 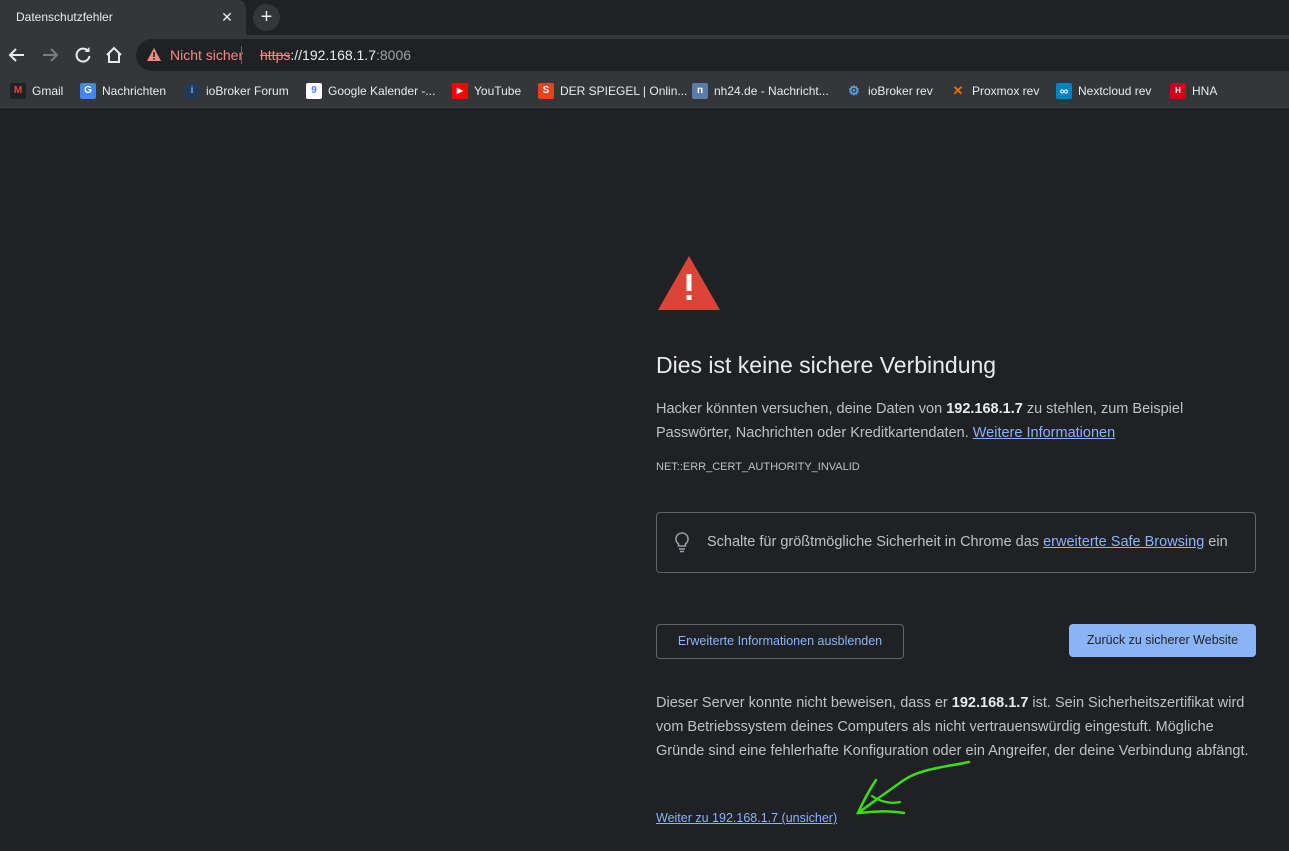 I want to click on url-port: :8006, so click(x=394, y=55).